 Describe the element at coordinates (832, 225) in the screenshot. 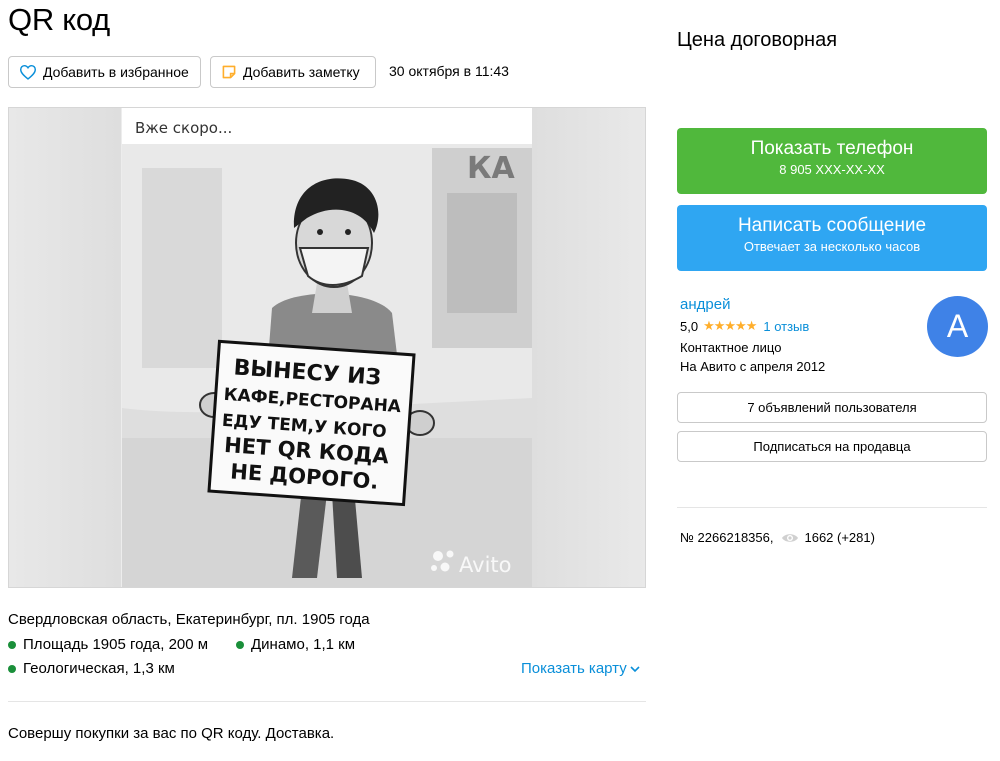

I see `write-message-label: Написать сообщение` at that location.